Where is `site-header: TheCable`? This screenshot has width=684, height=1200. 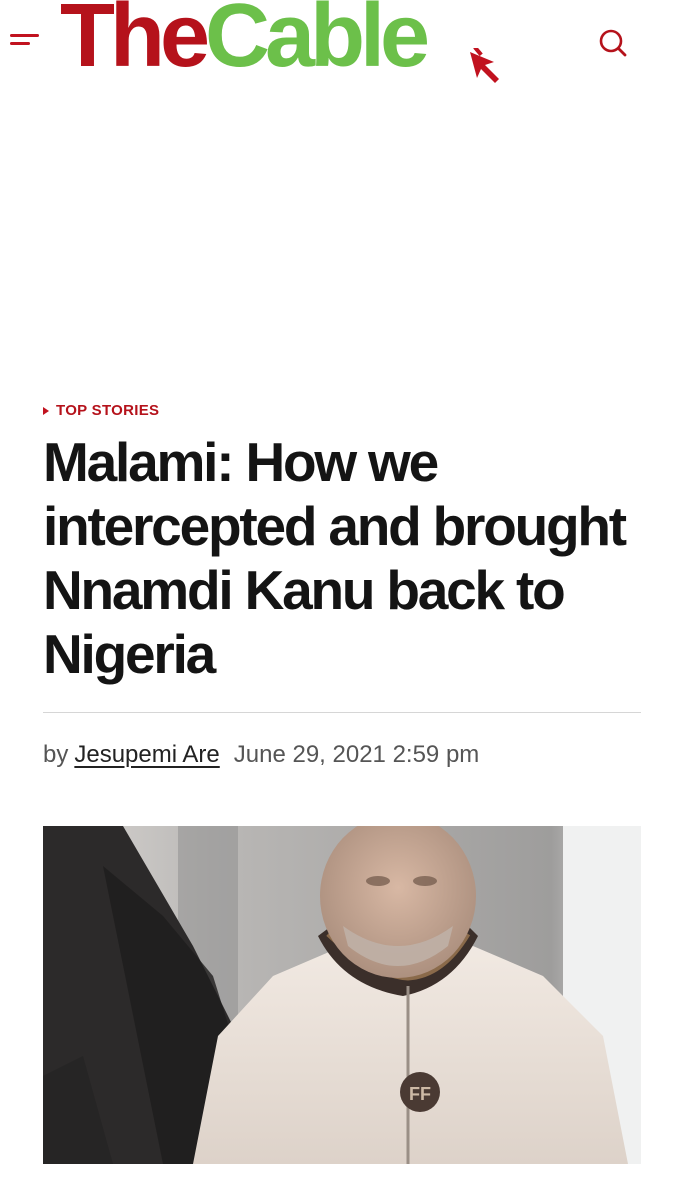 site-header: TheCable is located at coordinates (342, 50).